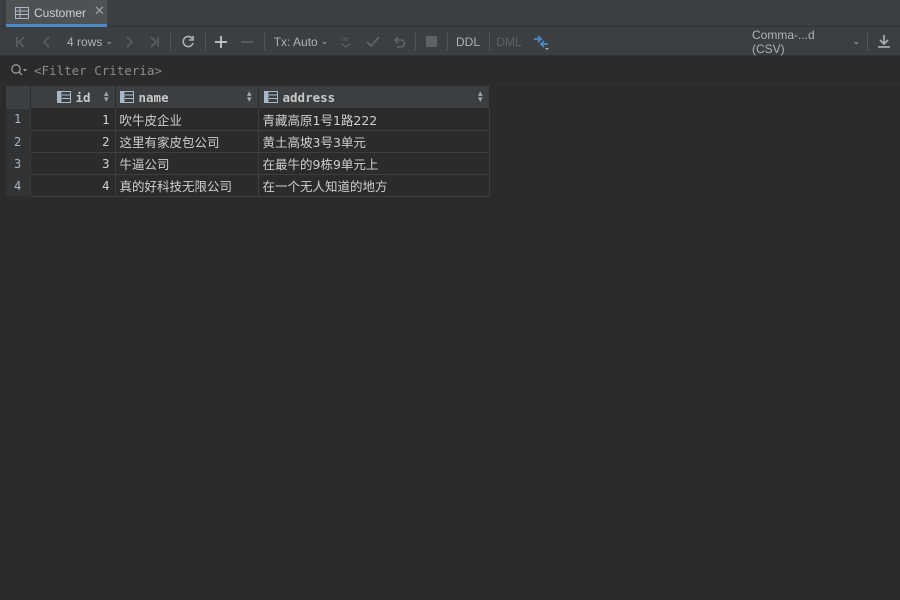  What do you see at coordinates (154, 41) in the screenshot?
I see `last-page-icon` at bounding box center [154, 41].